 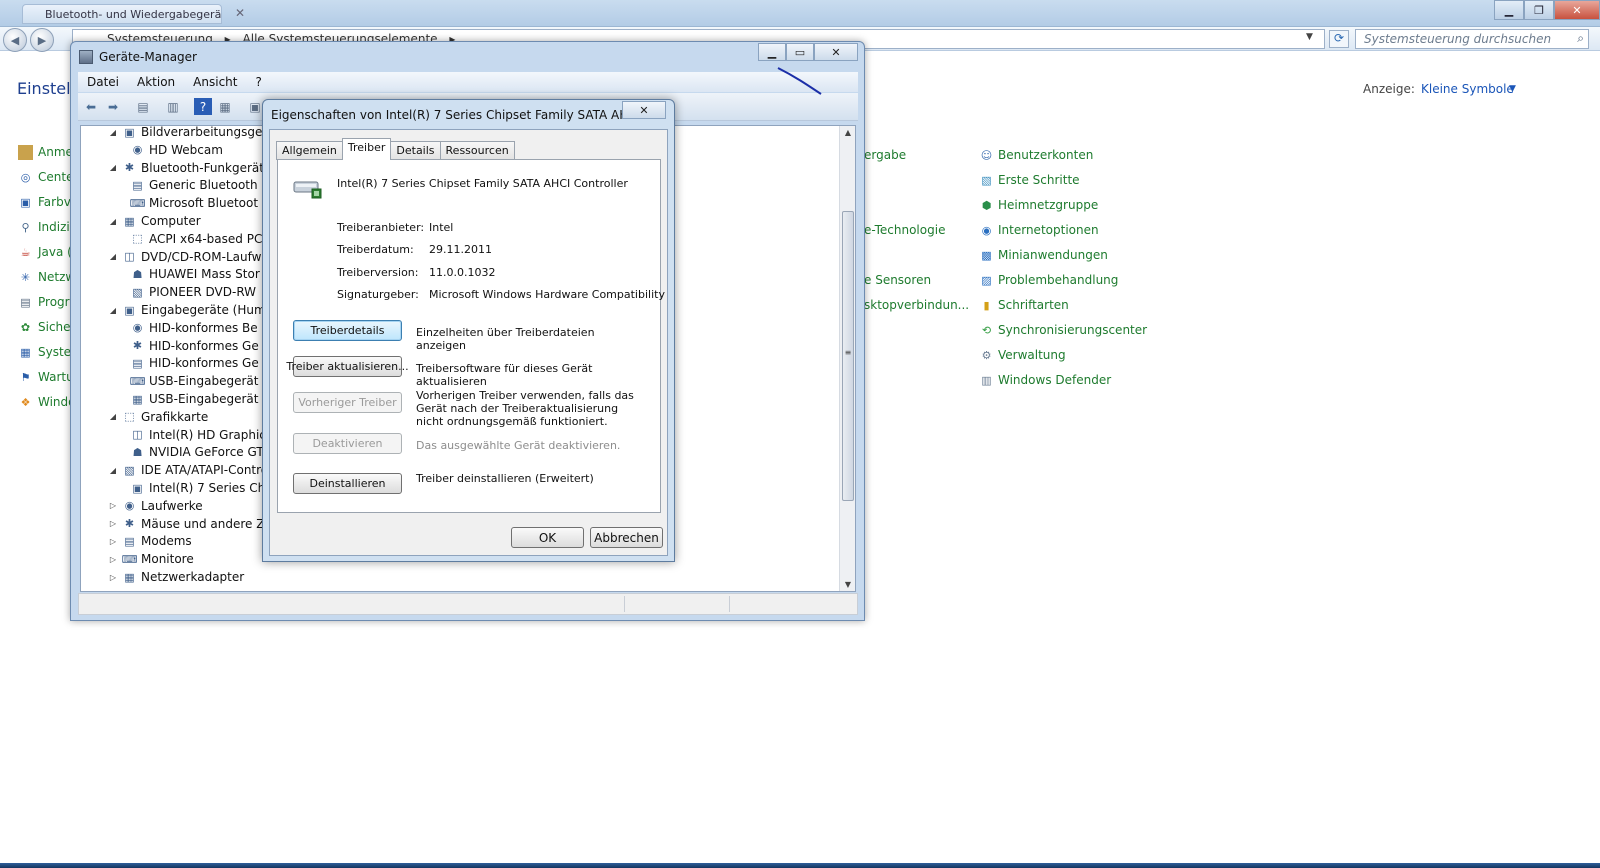 I want to click on cp-item-label: Heimnetzgruppe, so click(x=1048, y=205).